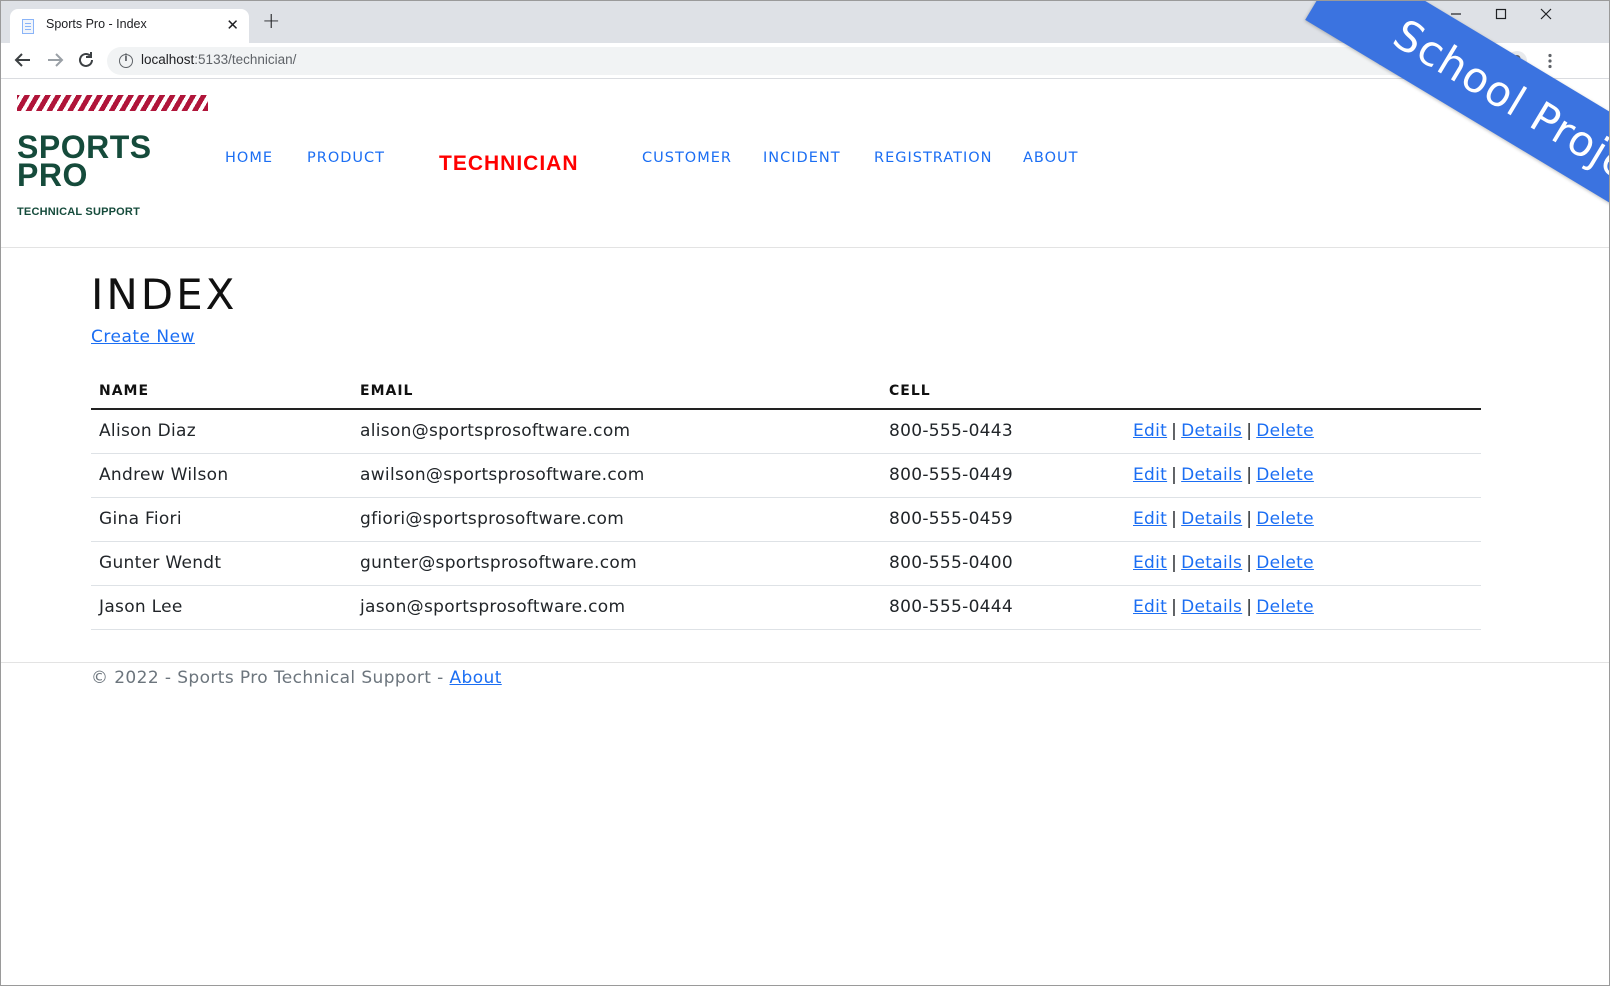 The image size is (1610, 986). What do you see at coordinates (509, 164) in the screenshot?
I see `nav-technician: TECHNICIAN` at bounding box center [509, 164].